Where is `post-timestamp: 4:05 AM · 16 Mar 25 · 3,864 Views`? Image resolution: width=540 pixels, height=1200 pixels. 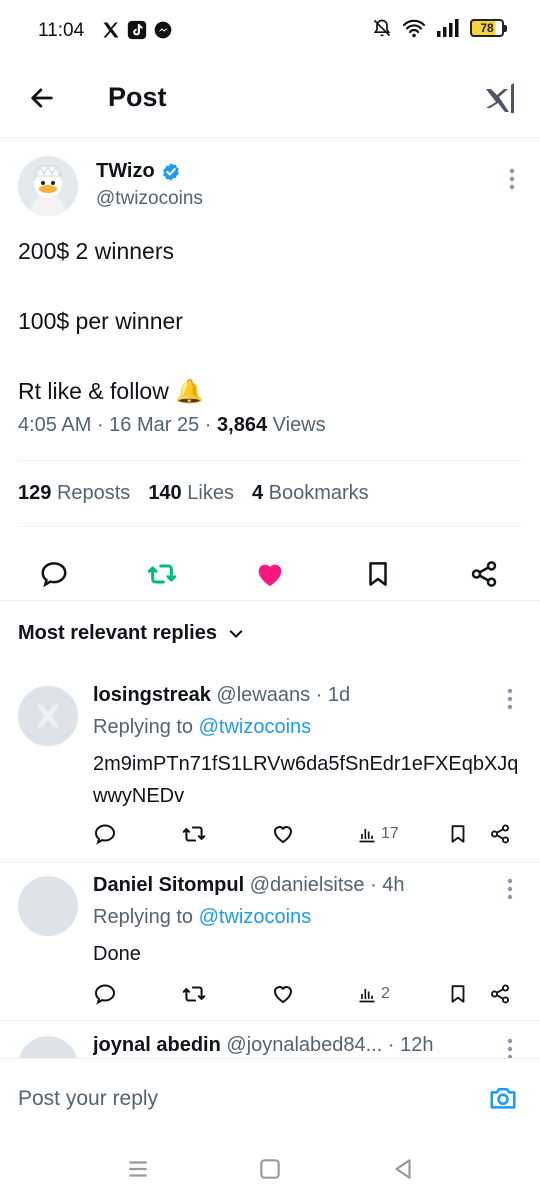 post-timestamp: 4:05 AM · 16 Mar 25 · 3,864 Views is located at coordinates (172, 425).